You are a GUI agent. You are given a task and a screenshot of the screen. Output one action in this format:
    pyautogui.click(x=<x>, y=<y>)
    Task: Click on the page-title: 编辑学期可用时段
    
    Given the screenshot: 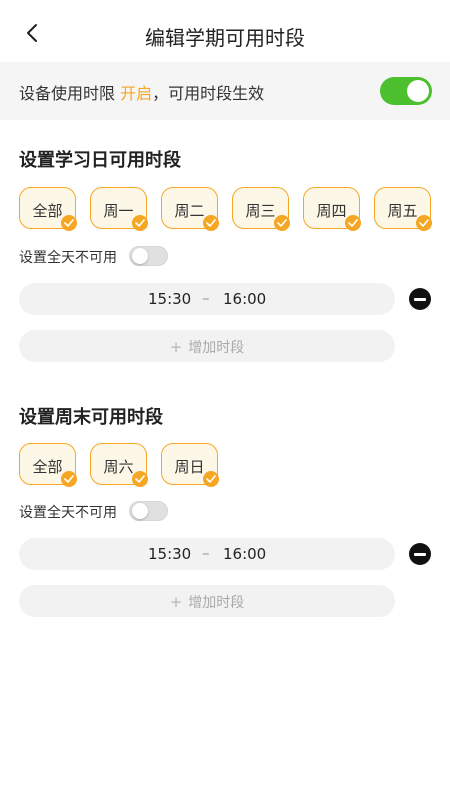 What is the action you would take?
    pyautogui.click(x=225, y=38)
    